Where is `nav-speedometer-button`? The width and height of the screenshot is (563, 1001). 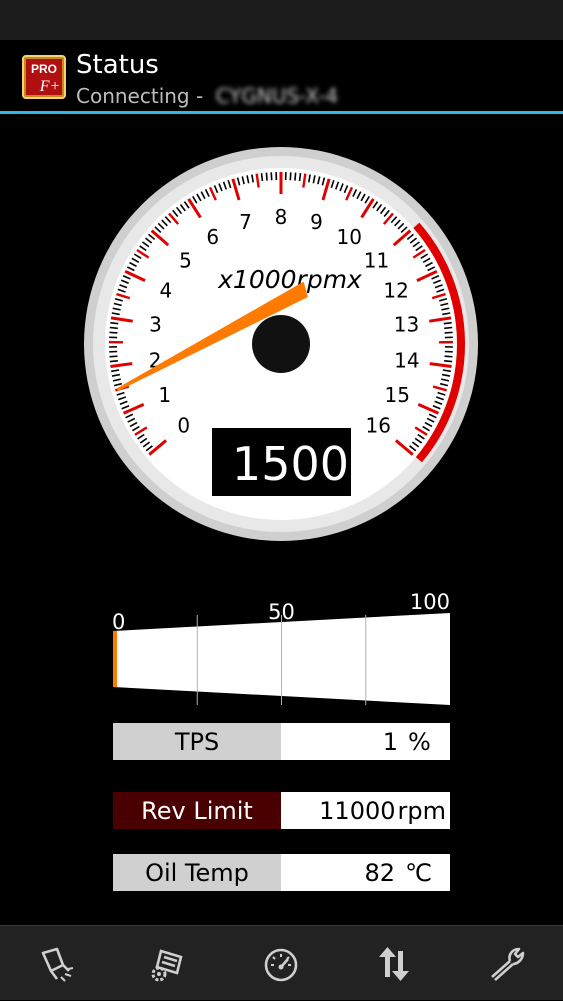 nav-speedometer-button is located at coordinates (281, 963).